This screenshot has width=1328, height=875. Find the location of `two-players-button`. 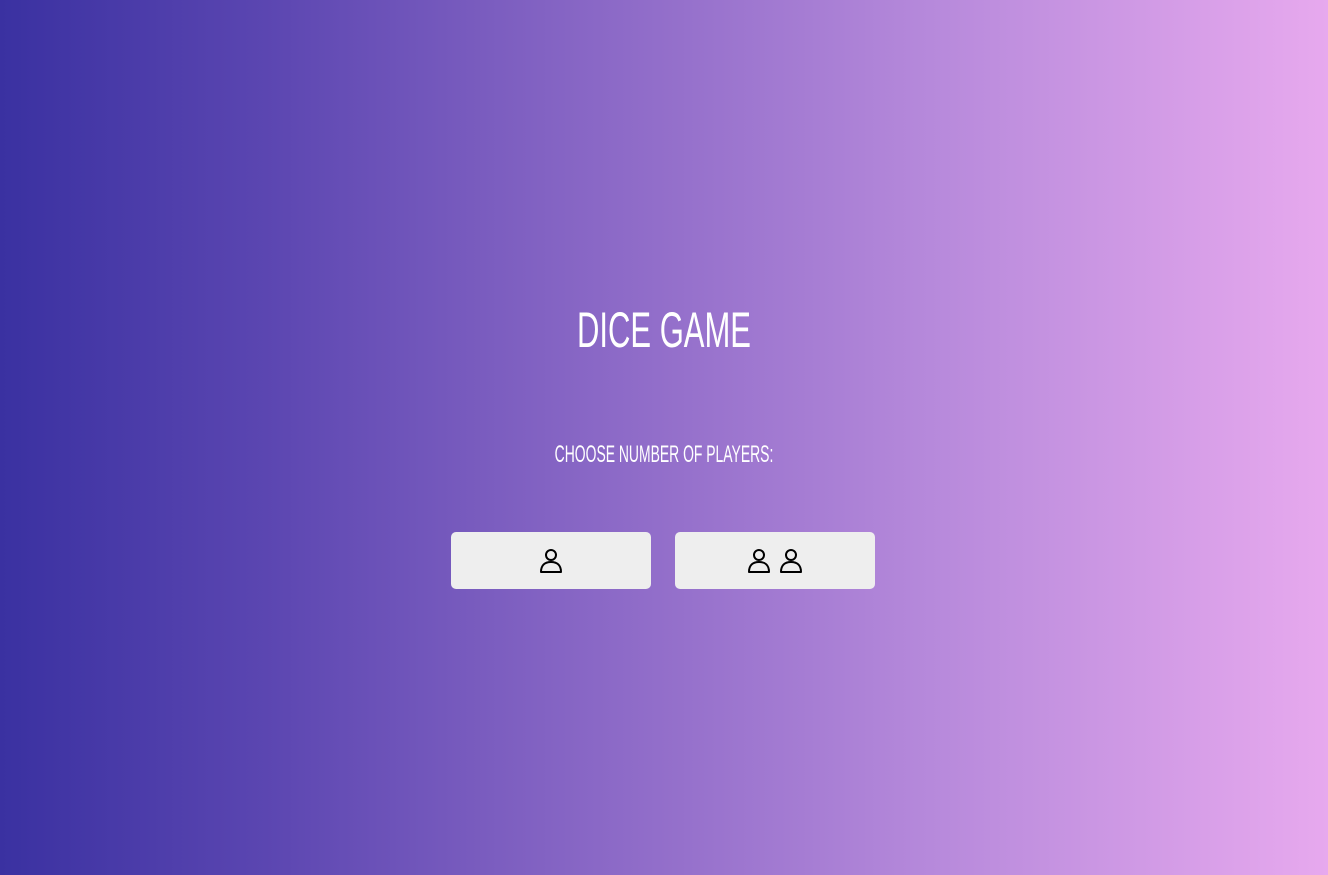

two-players-button is located at coordinates (775, 560).